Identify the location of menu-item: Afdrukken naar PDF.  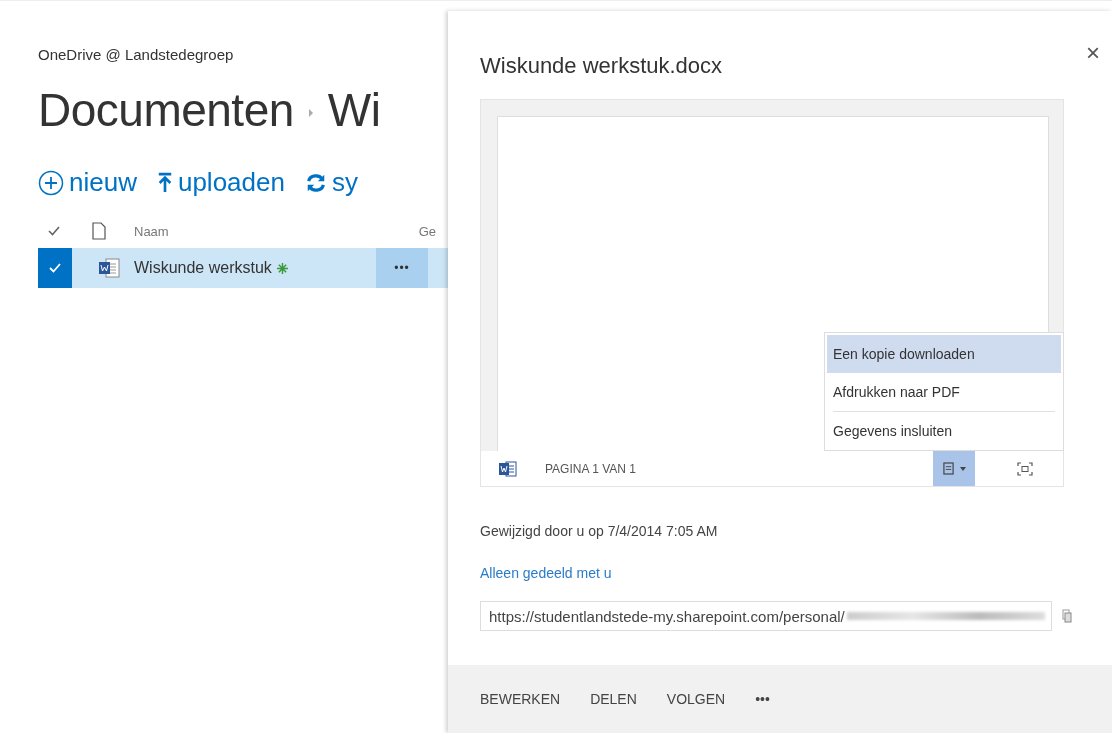
(944, 392).